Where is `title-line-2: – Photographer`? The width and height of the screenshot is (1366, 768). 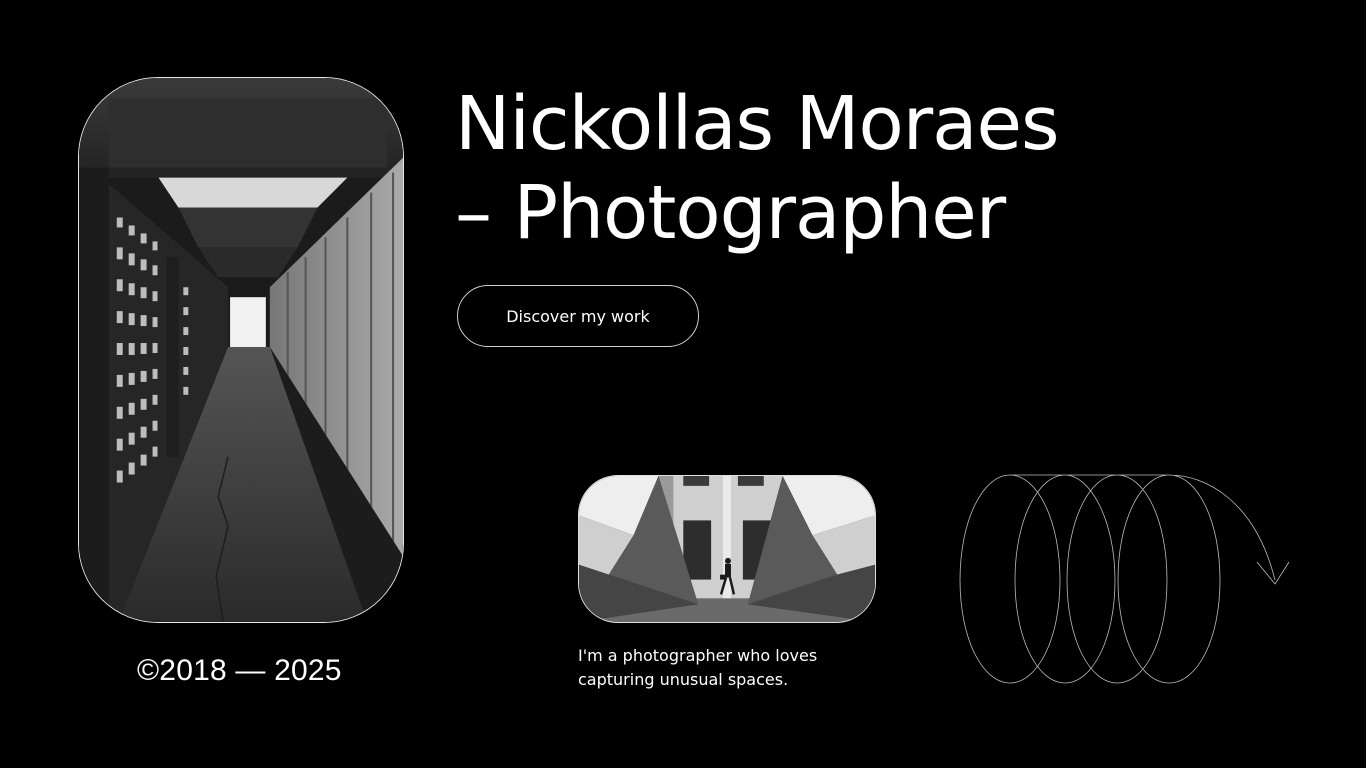
title-line-2: – Photographer is located at coordinates (730, 213).